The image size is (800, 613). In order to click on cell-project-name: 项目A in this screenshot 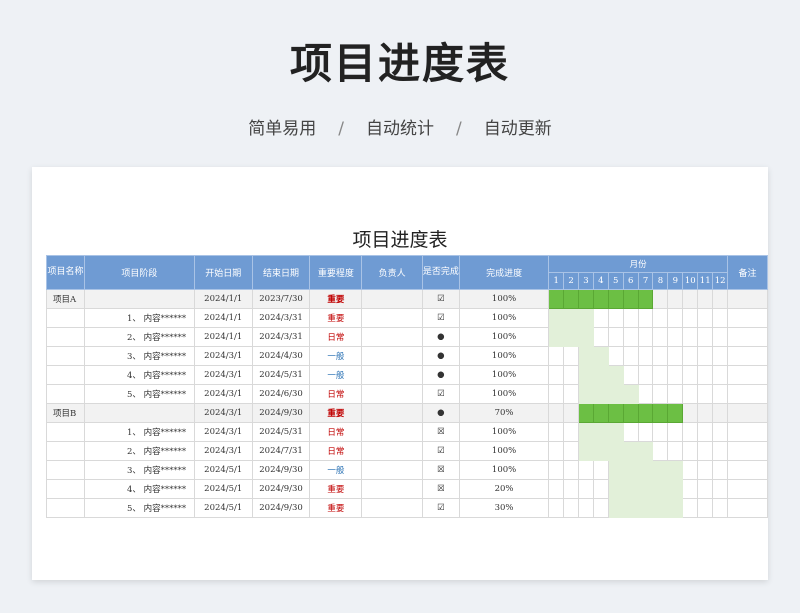, I will do `click(65, 299)`.